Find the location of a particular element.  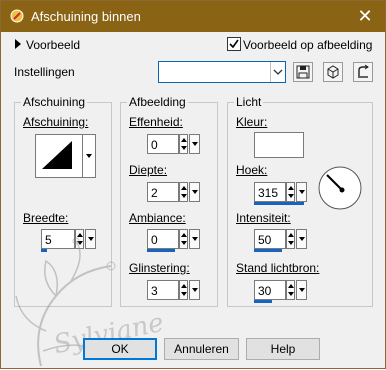

intensity-value: 50 is located at coordinates (265, 240).